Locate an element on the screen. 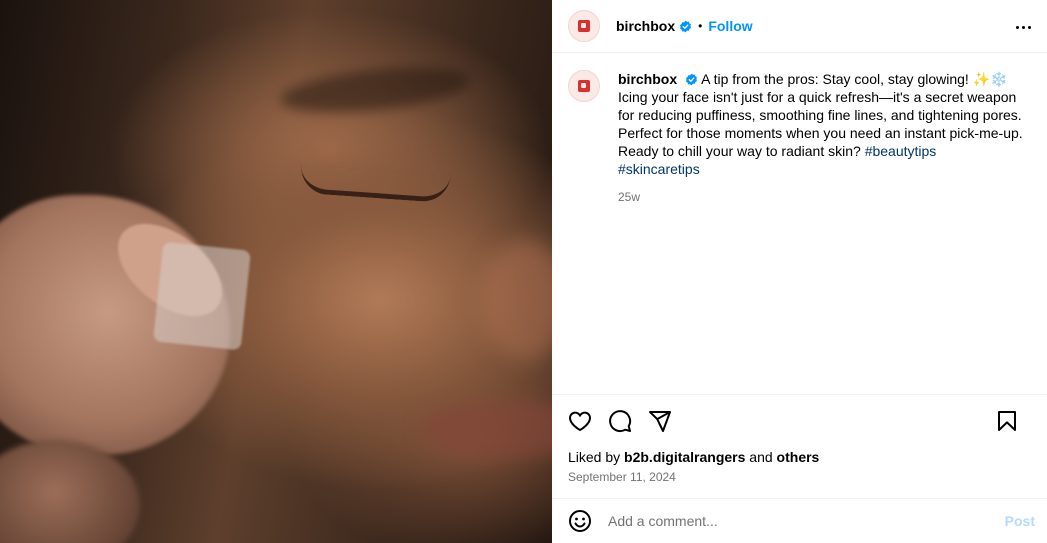  author-avatar is located at coordinates (584, 26).